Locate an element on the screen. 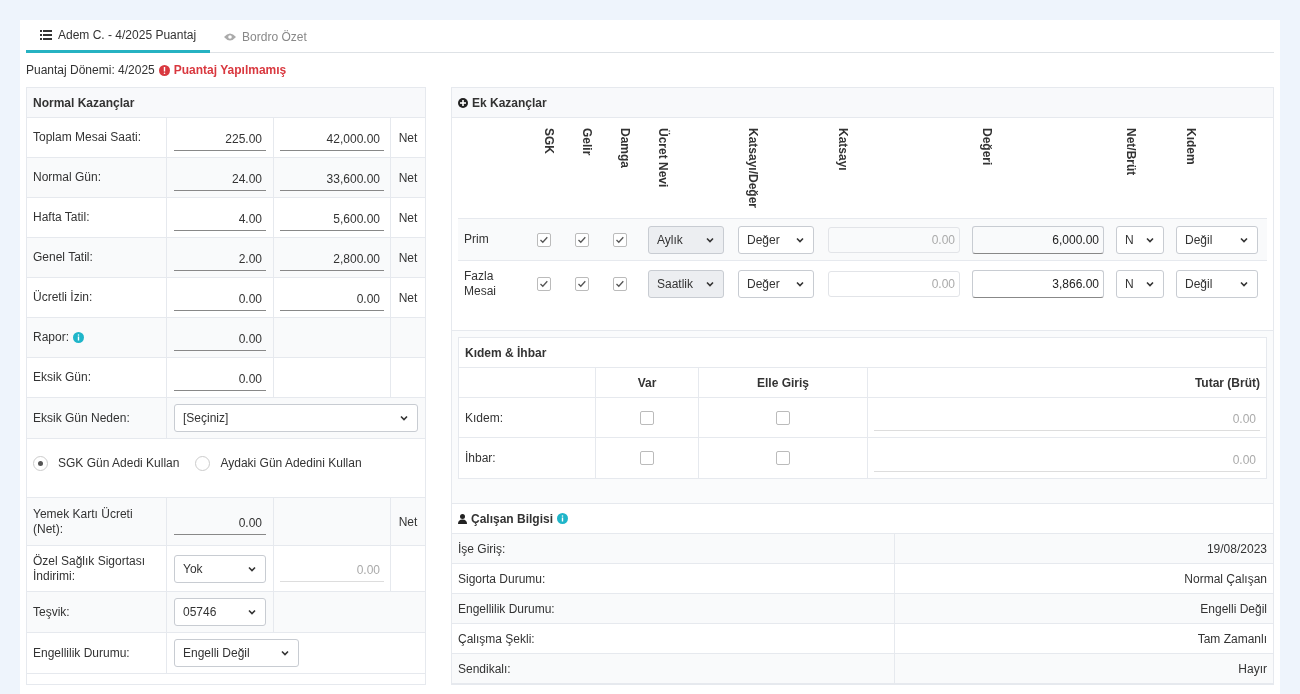  field-label: Rapor: is located at coordinates (51, 337).